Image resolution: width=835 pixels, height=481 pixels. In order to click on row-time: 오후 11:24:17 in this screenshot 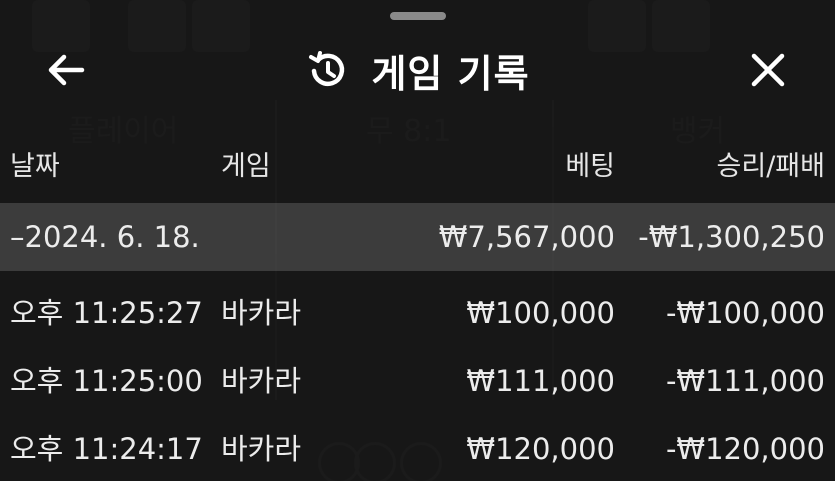, I will do `click(106, 449)`.